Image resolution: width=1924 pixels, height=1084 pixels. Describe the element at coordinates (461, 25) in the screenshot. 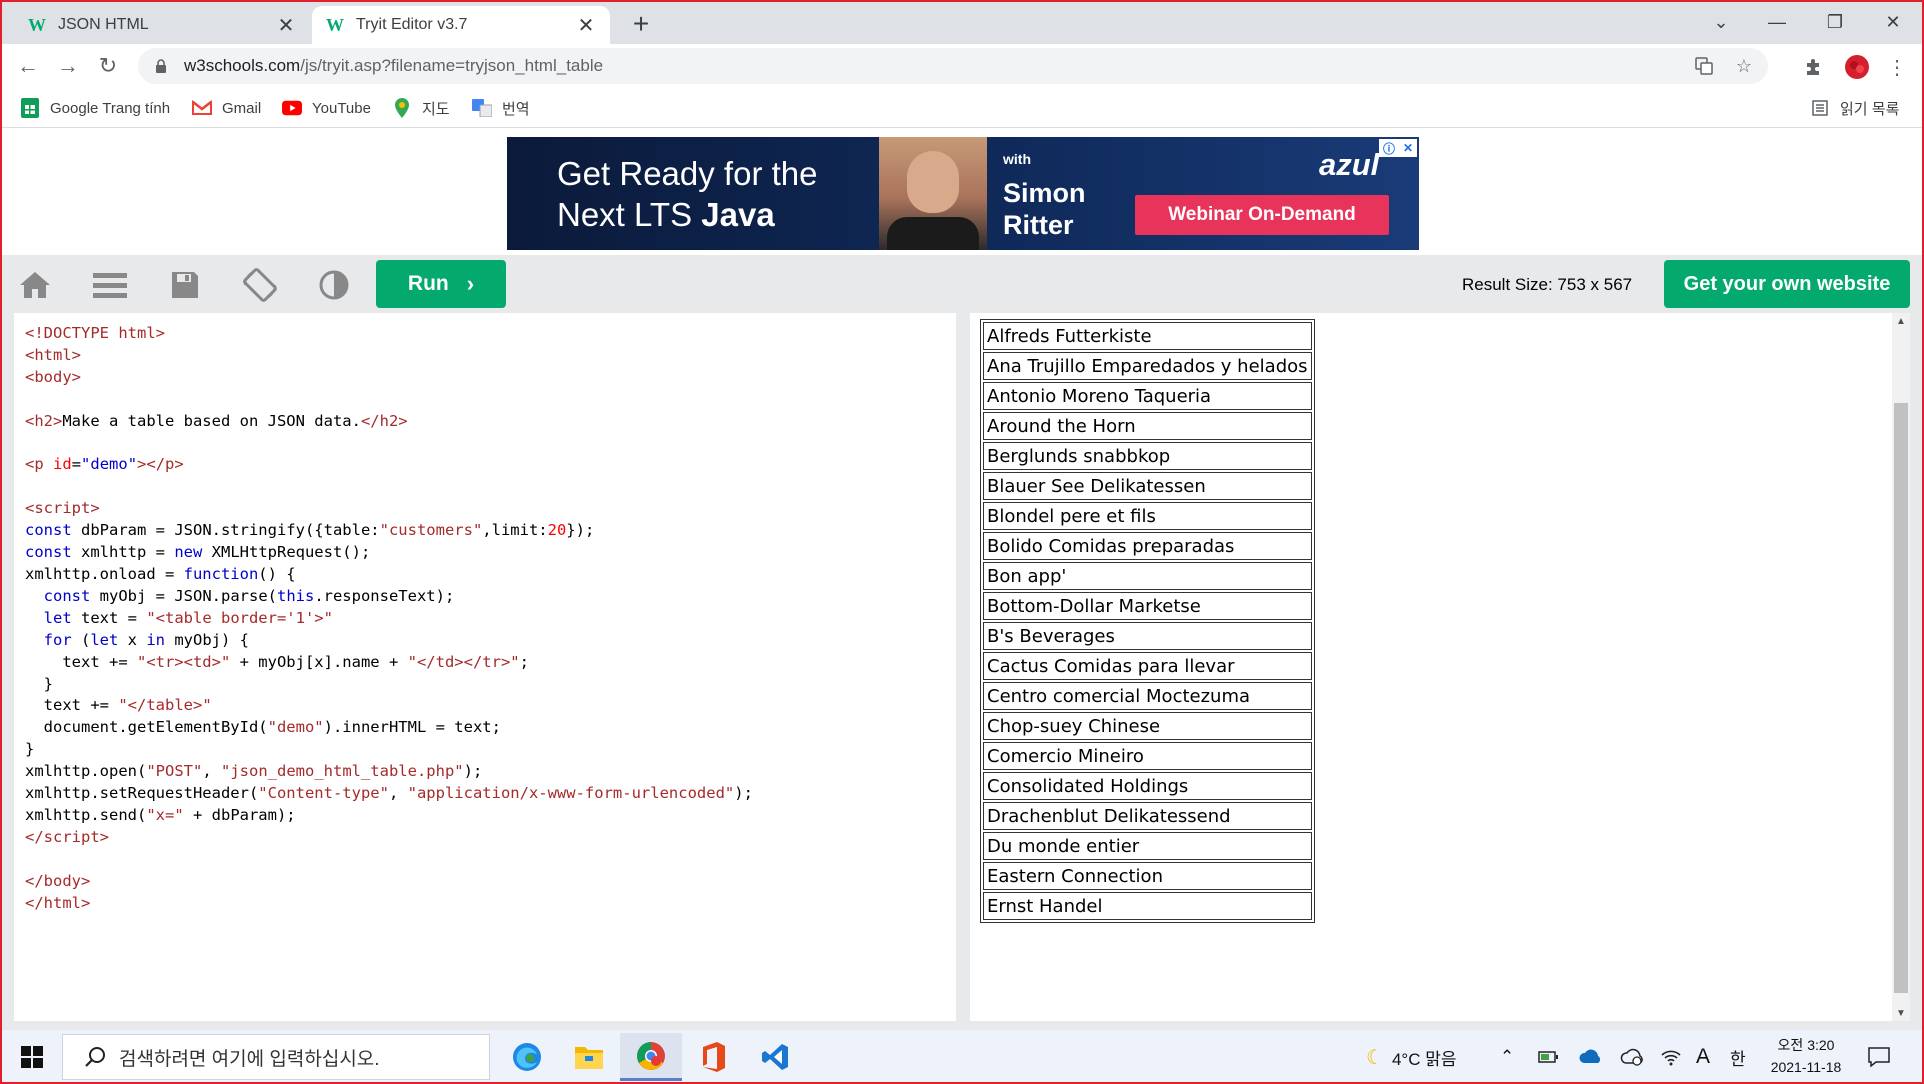

I see `tab-tryit-editor: W Tryit Editor v3.7 ✕` at that location.